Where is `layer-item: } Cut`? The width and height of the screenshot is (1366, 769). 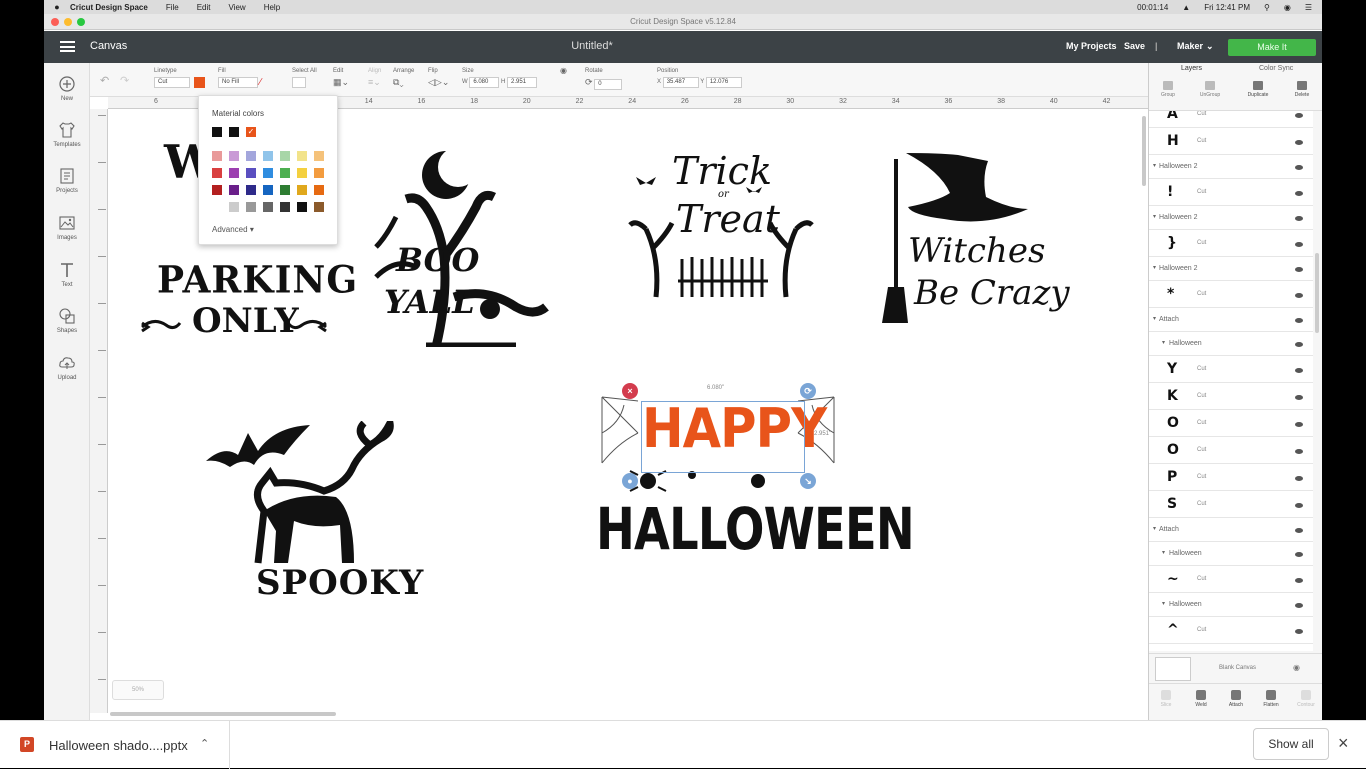 layer-item: } Cut is located at coordinates (1231, 243).